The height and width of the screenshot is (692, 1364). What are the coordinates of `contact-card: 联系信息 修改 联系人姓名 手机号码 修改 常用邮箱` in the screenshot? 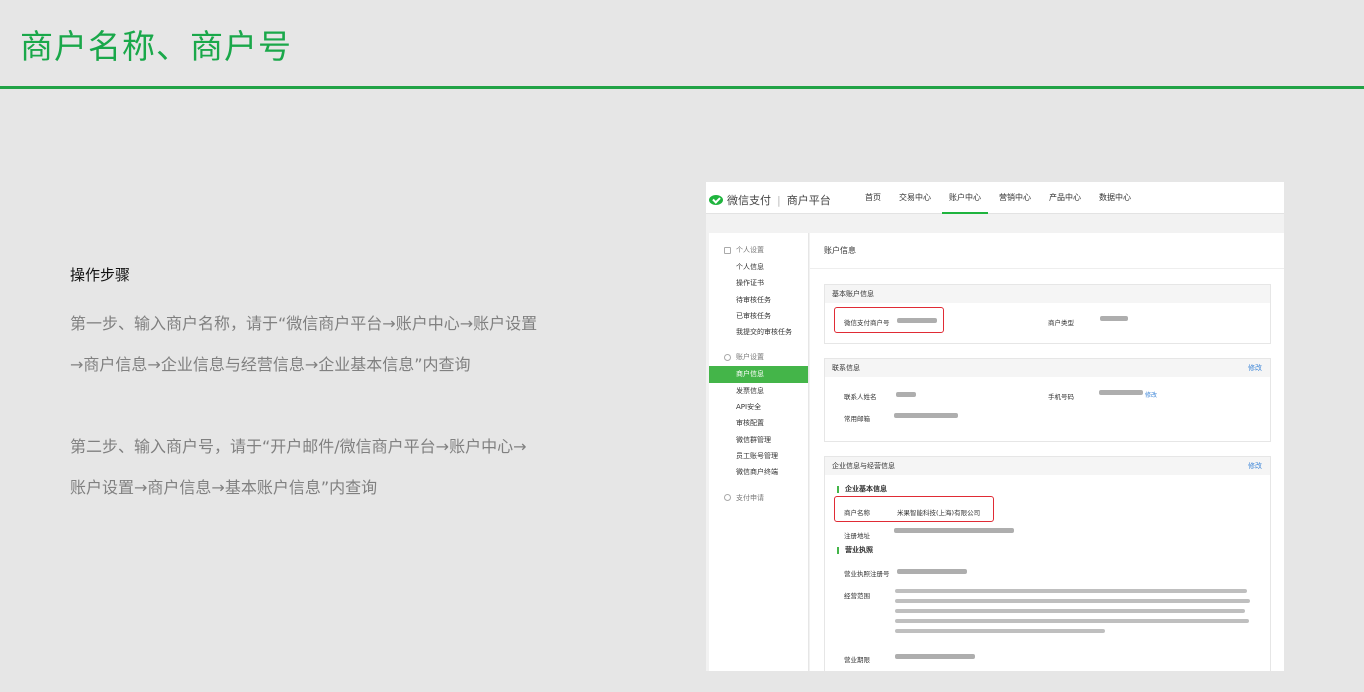 It's located at (1047, 400).